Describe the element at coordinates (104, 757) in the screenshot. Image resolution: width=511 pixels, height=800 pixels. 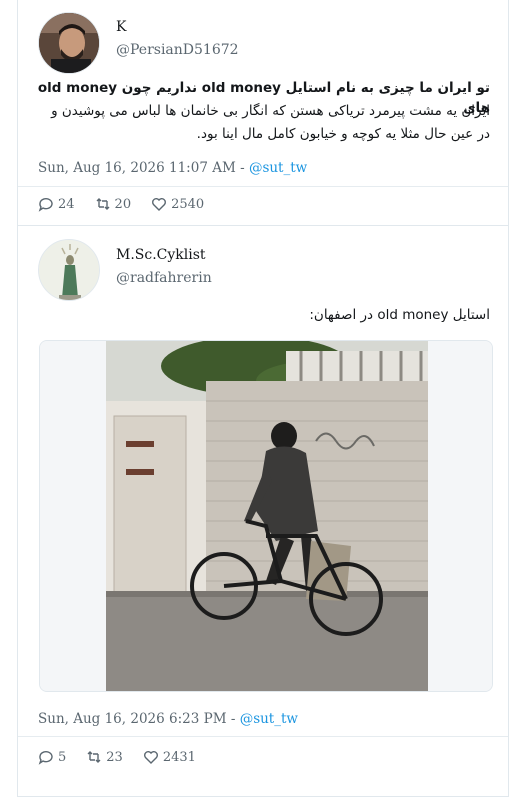
I see `retweet-button: 23` at that location.